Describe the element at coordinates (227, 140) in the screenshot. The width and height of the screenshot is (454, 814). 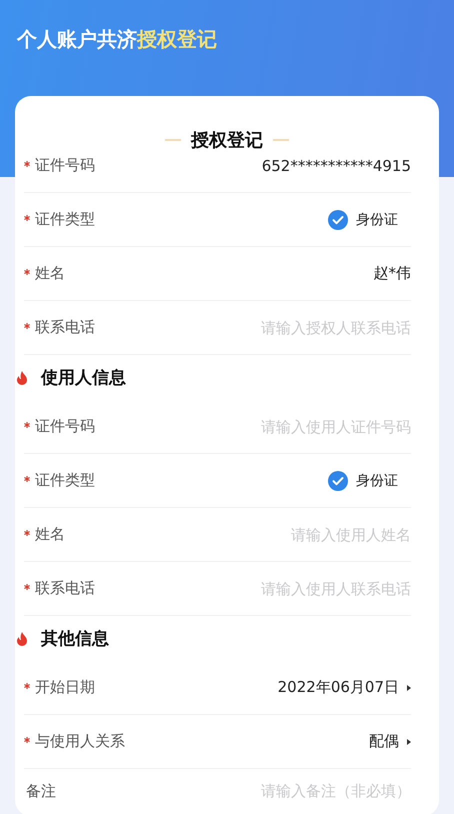
I see `card-title: 授权登记` at that location.